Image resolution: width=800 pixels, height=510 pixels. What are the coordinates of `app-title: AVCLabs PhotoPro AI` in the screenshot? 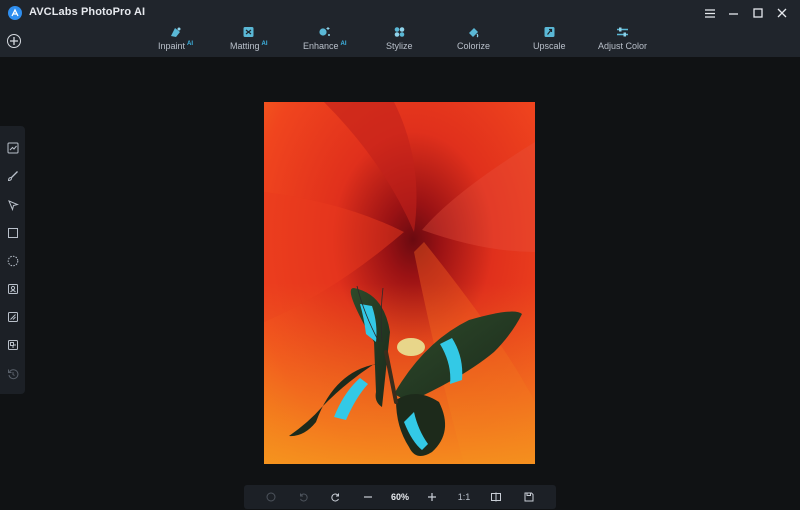 It's located at (87, 12).